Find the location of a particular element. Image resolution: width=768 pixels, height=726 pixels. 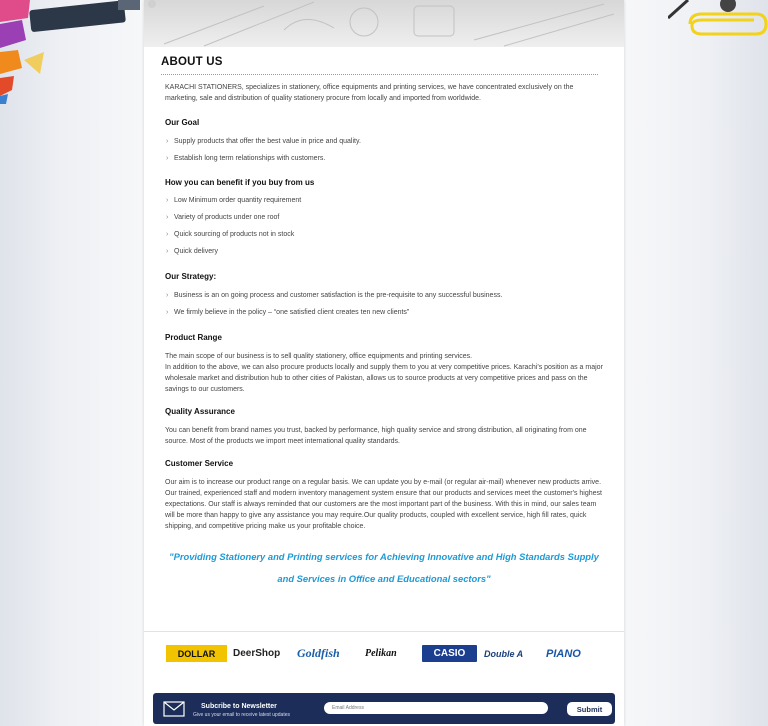

title-divider is located at coordinates (379, 74).